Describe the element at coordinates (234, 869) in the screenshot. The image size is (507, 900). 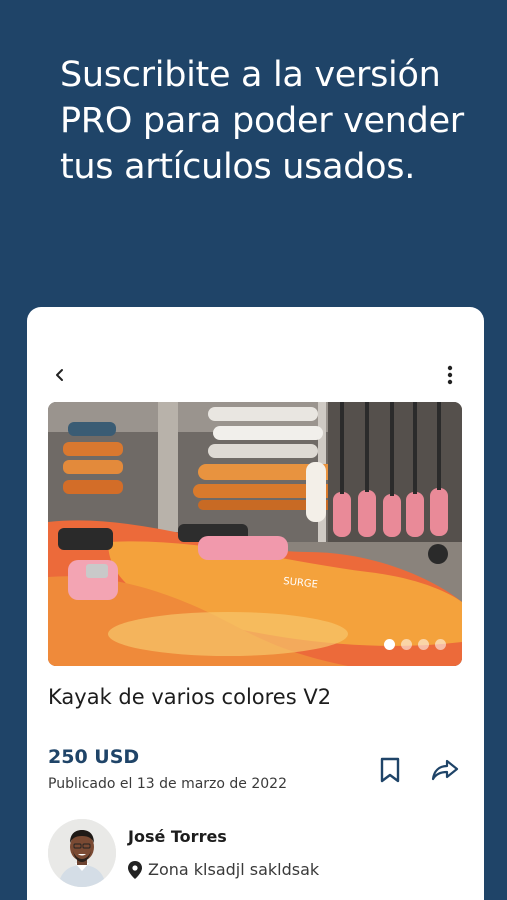
I see `location-text: Zona klsadjl sakldsak` at that location.